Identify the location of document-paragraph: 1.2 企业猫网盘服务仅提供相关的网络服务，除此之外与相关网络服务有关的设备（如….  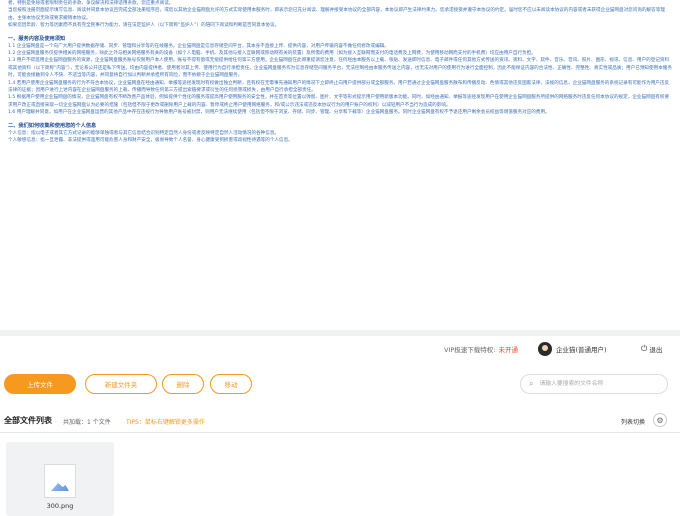
(272, 54).